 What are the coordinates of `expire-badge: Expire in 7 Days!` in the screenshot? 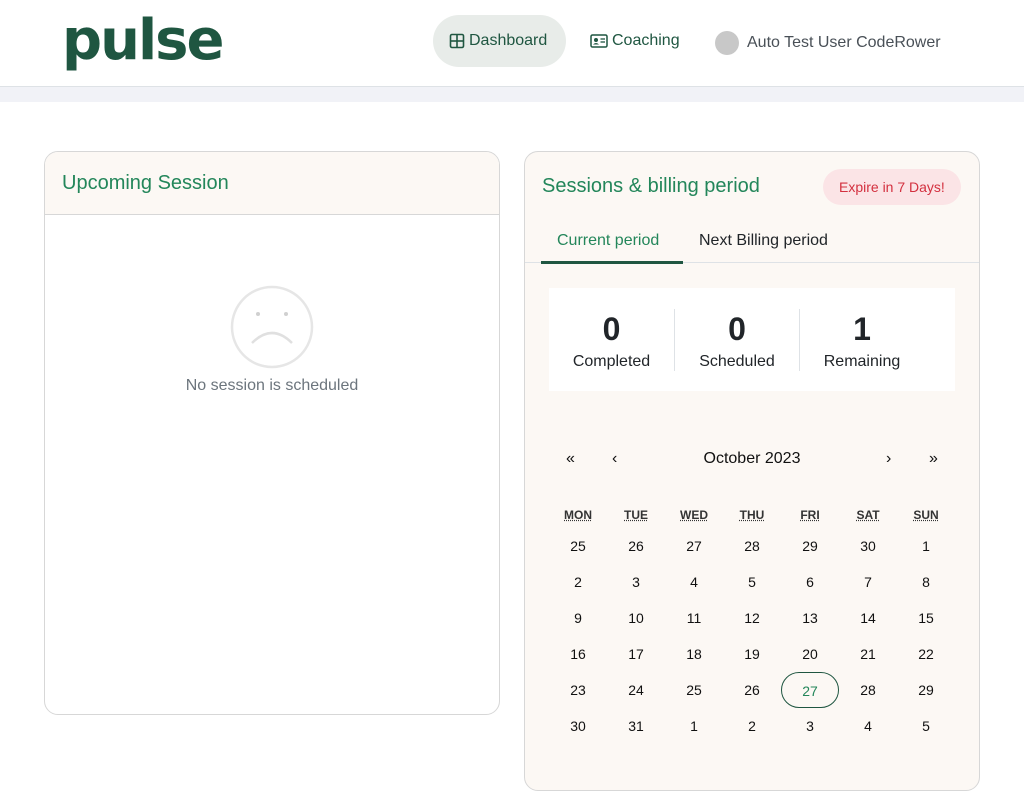 It's located at (892, 187).